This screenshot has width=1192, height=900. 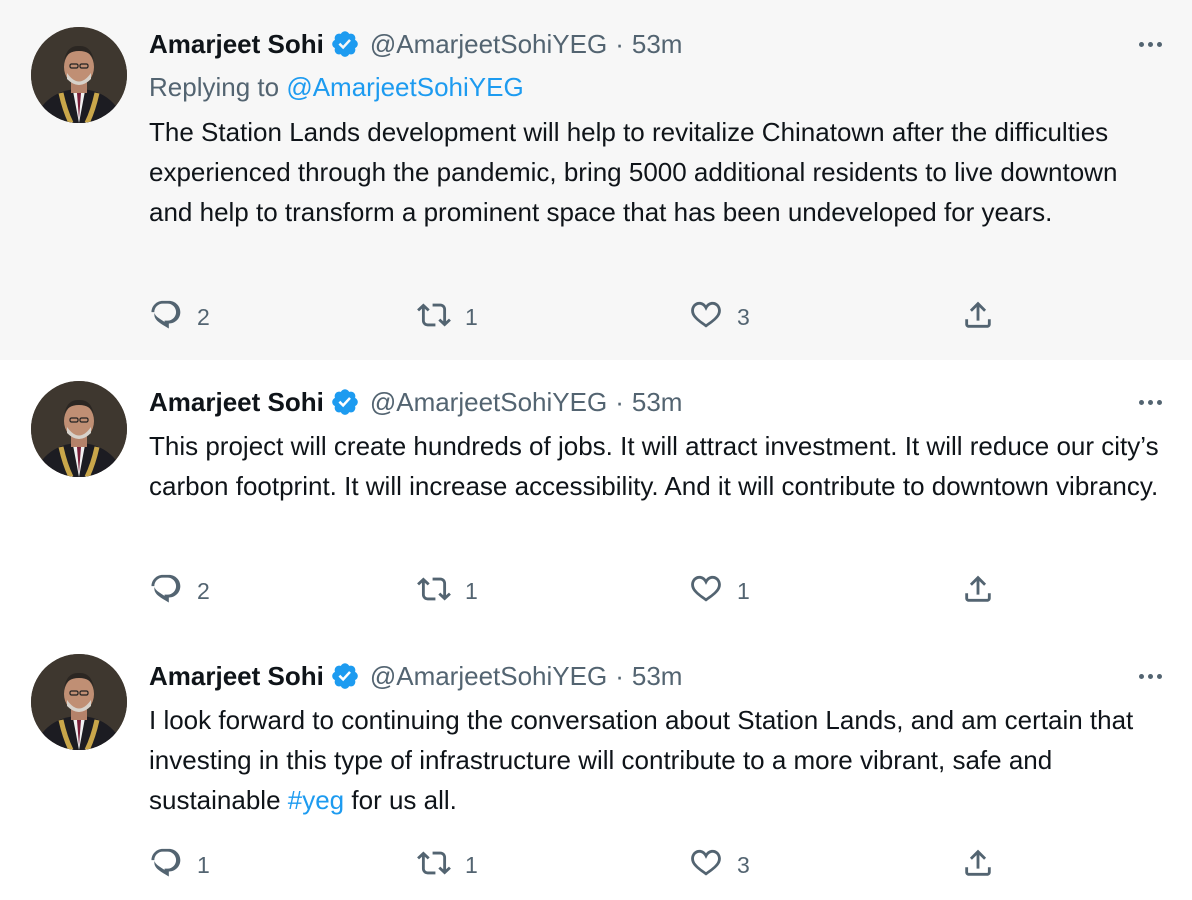 What do you see at coordinates (589, 865) in the screenshot?
I see `tweet-actions: 1 1 3` at bounding box center [589, 865].